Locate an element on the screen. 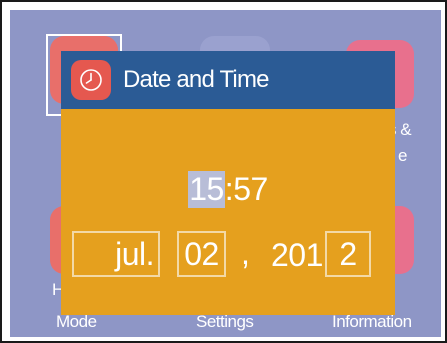 This screenshot has height=343, width=447. hour-field: 15 is located at coordinates (206, 189).